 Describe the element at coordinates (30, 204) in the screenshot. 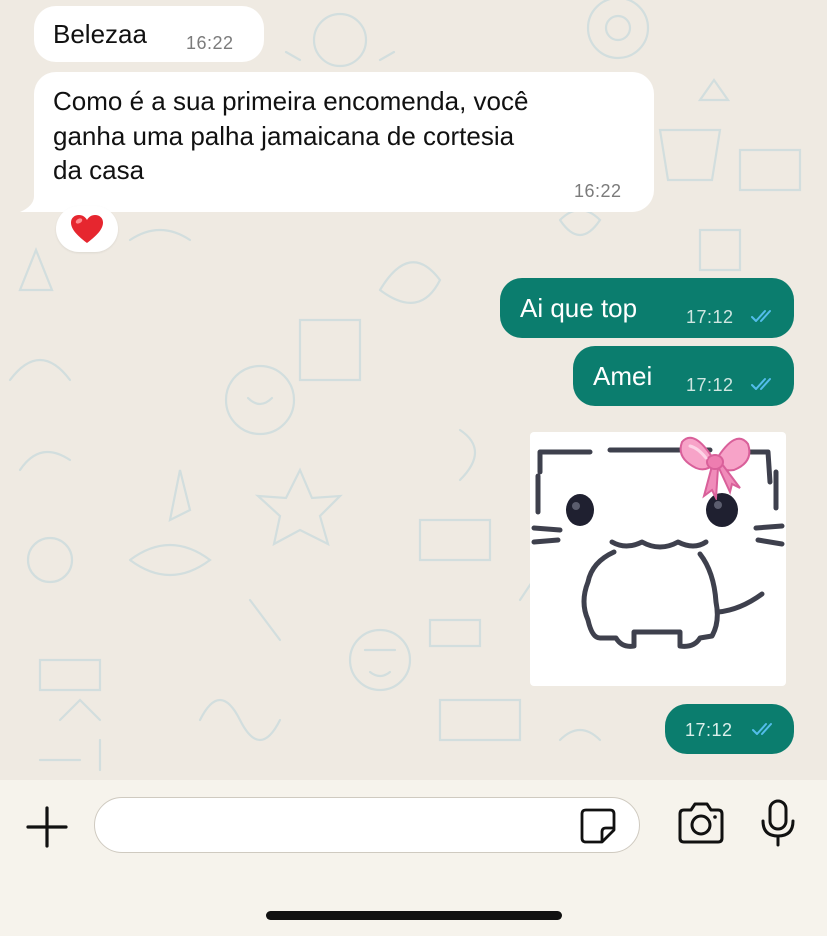

I see `bubble-tail` at that location.